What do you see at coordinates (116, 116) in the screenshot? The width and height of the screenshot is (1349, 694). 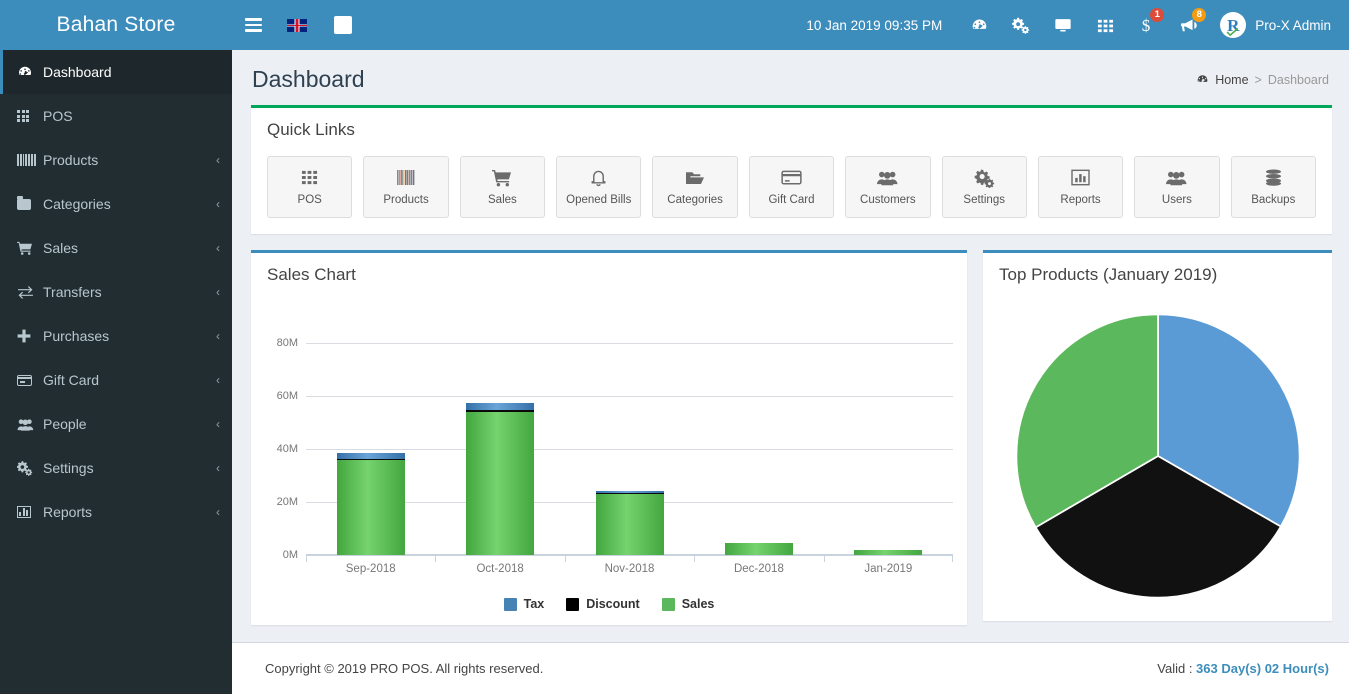 I see `sidebar-item-pos: POS` at bounding box center [116, 116].